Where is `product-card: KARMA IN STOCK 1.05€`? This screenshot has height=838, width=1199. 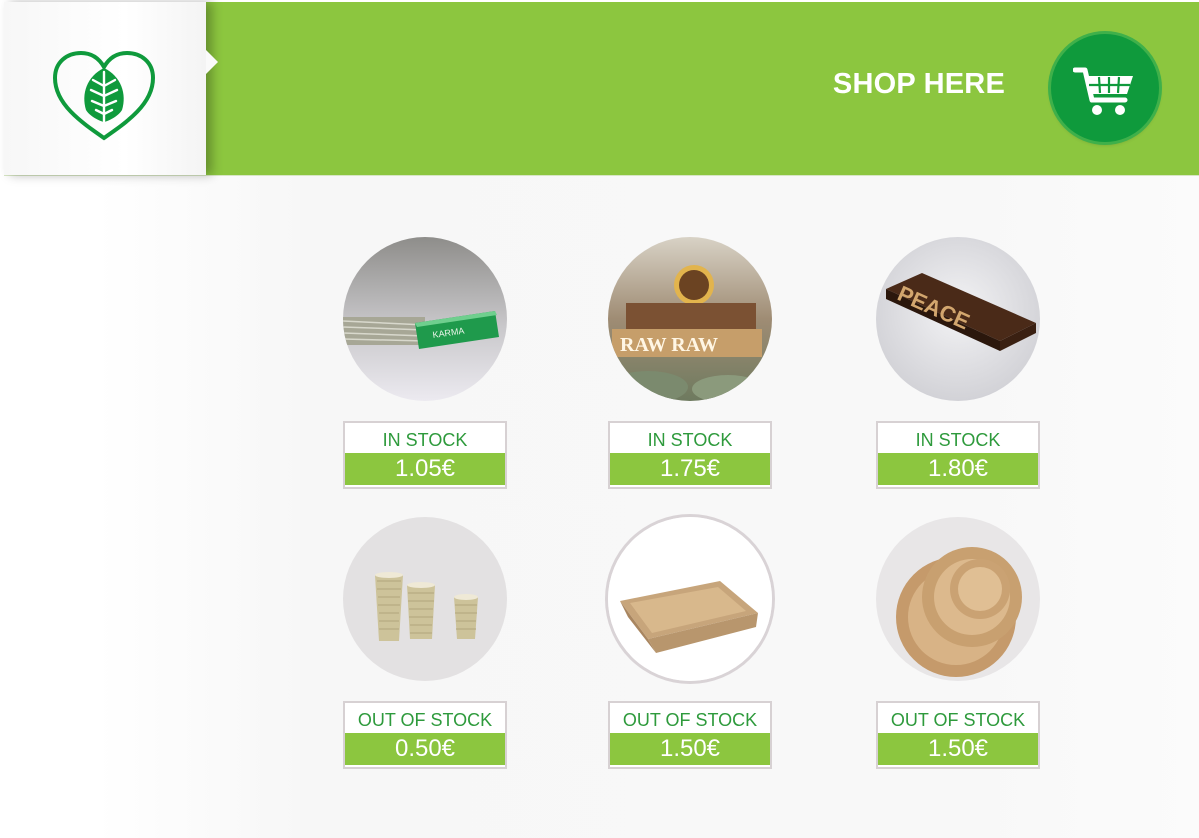 product-card: KARMA IN STOCK 1.05€ is located at coordinates (425, 363).